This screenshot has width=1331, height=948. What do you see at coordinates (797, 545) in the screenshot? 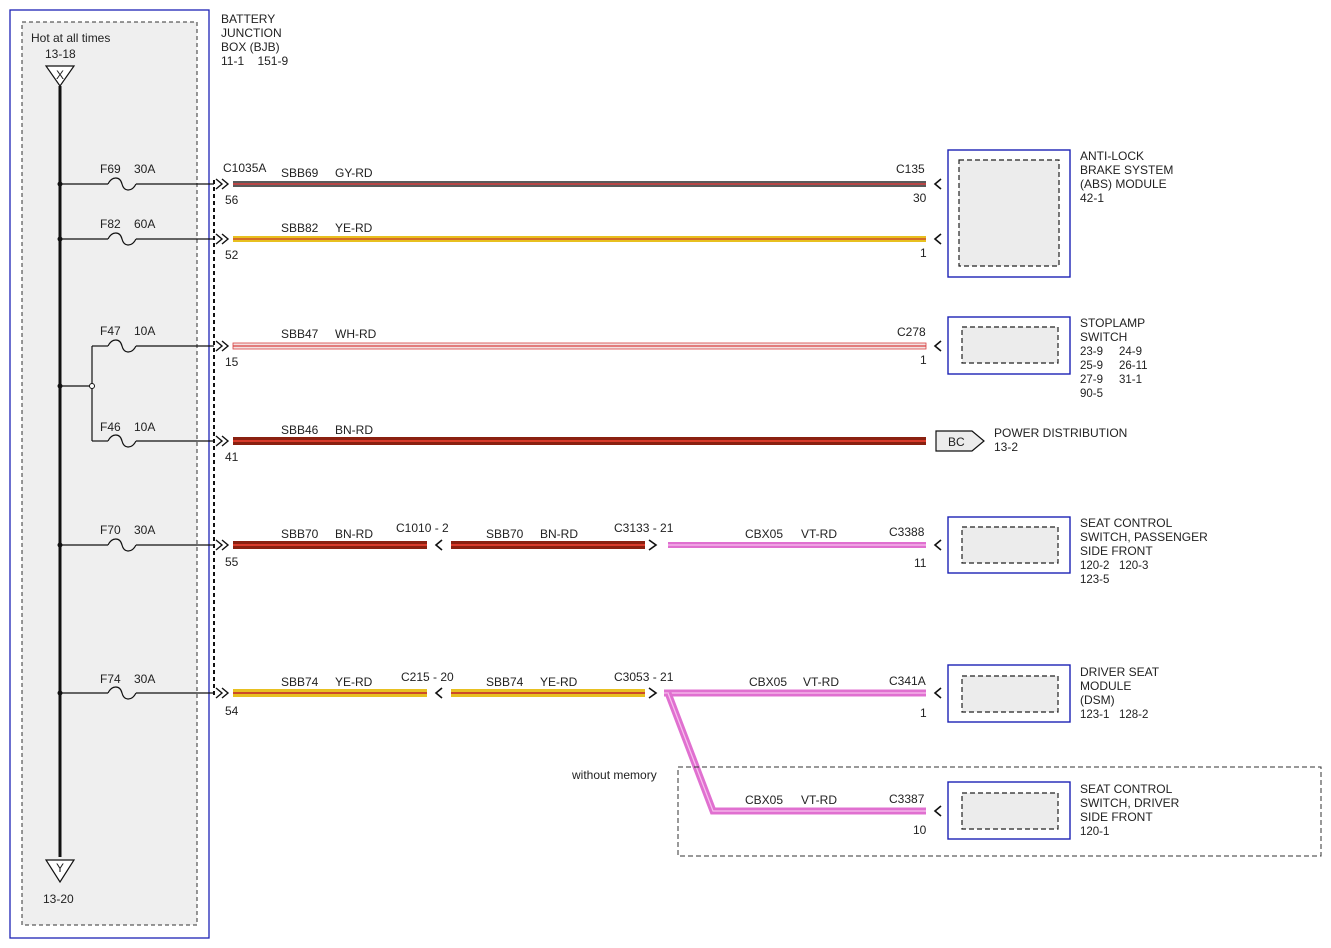
I see `wire-cbx05-pass` at bounding box center [797, 545].